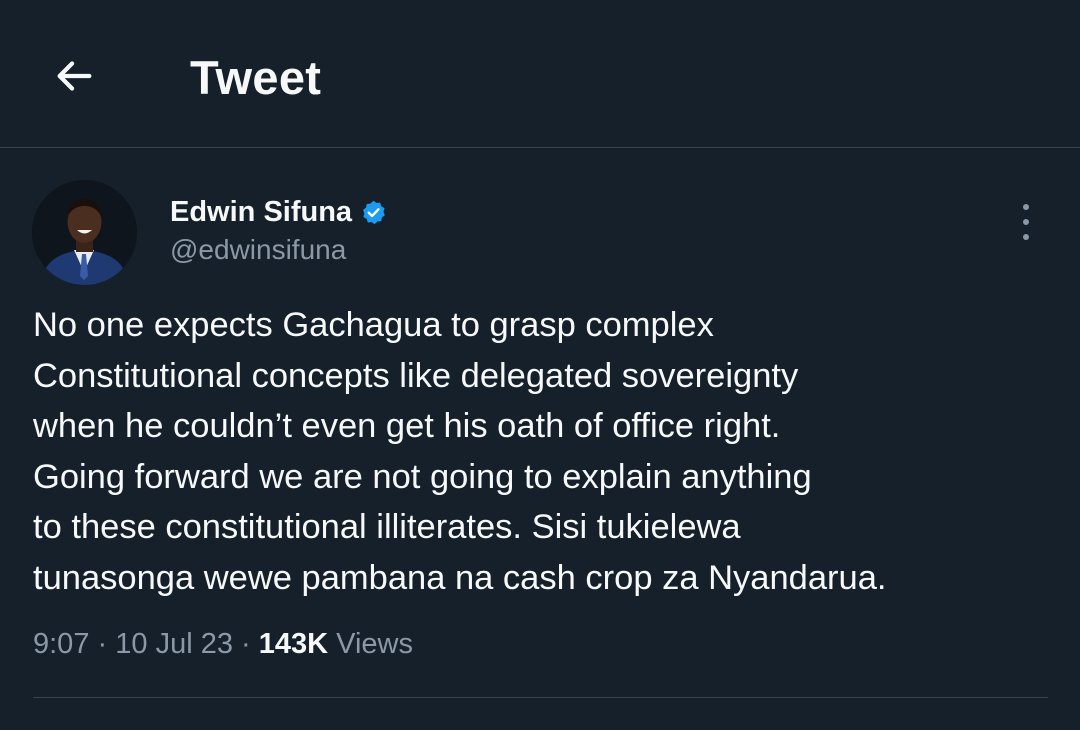 The width and height of the screenshot is (1080, 730). I want to click on tweet-text-line: No one expects Gachagua to grasp complex, so click(373, 325).